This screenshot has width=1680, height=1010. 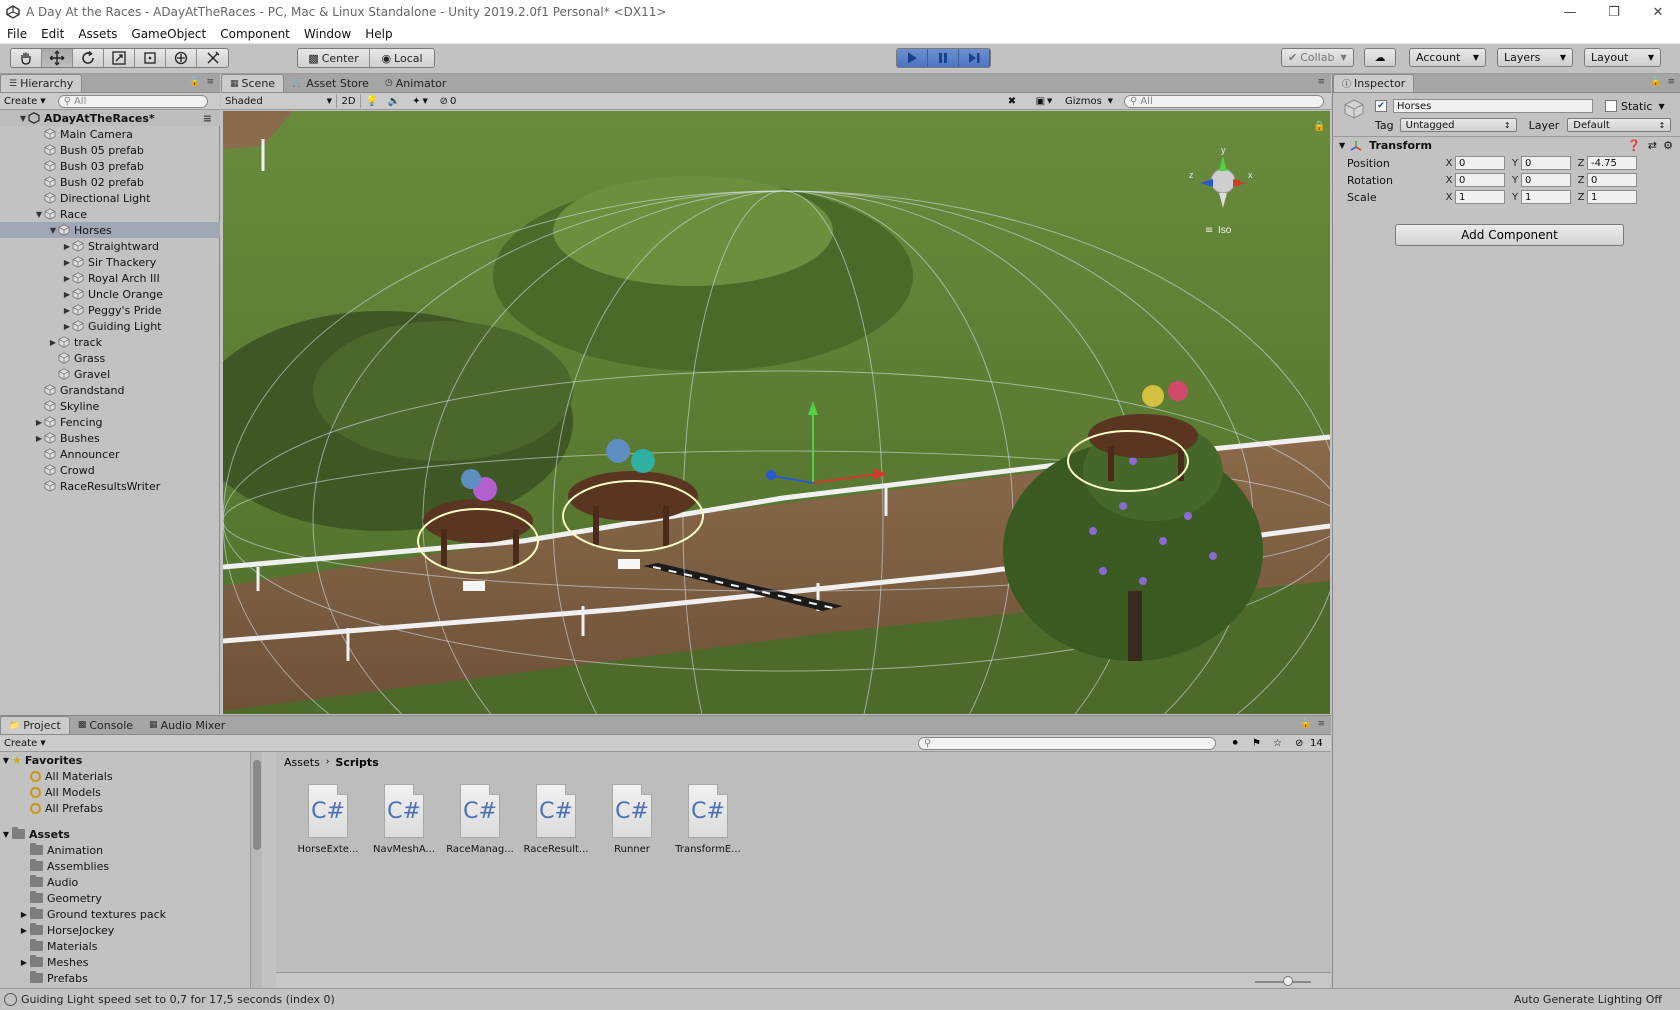 What do you see at coordinates (110, 358) in the screenshot?
I see `hierarchy-item: Grass` at bounding box center [110, 358].